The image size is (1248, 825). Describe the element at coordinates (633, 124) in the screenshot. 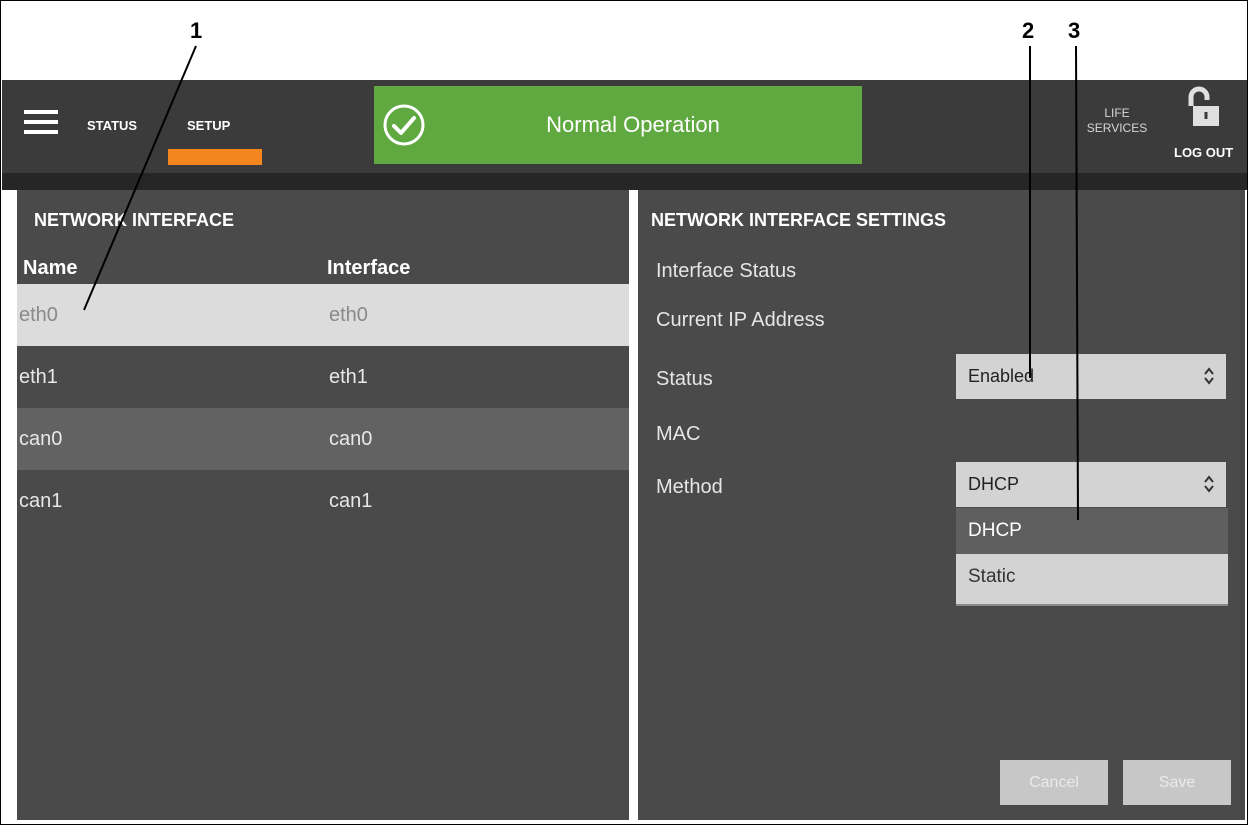

I see `banner-text: Normal Operation` at that location.